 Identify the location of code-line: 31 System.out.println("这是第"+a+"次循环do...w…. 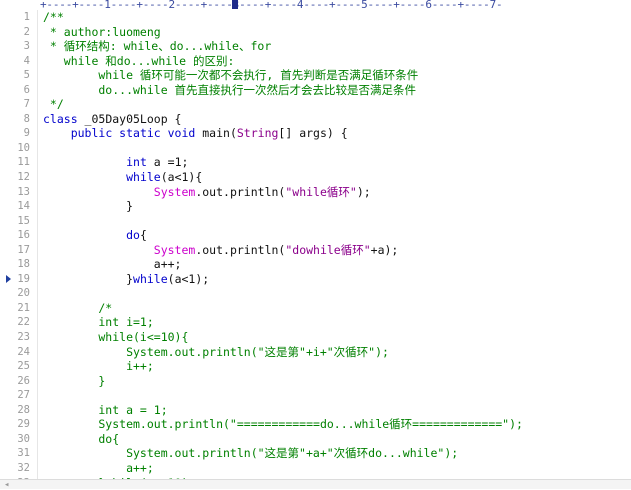
(315, 453).